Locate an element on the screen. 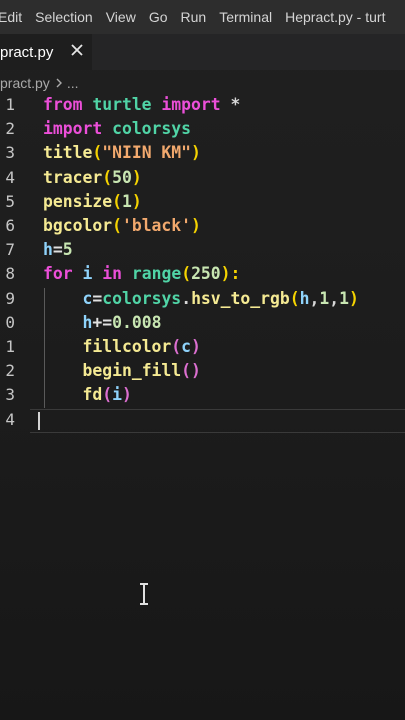  code-line: 3 fd(i) is located at coordinates (202, 395).